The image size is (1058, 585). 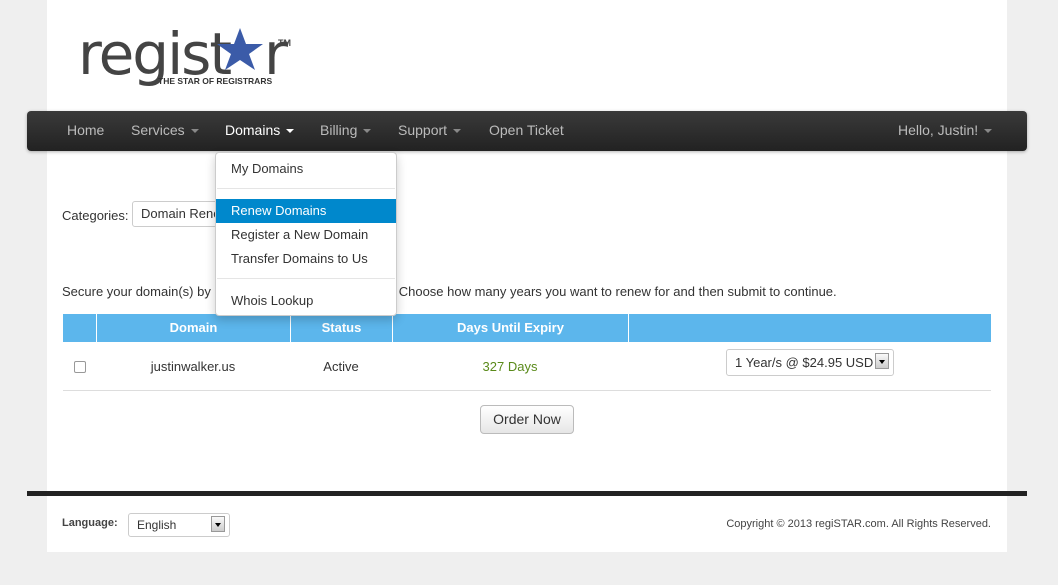 What do you see at coordinates (253, 130) in the screenshot?
I see `nav-label: Domains` at bounding box center [253, 130].